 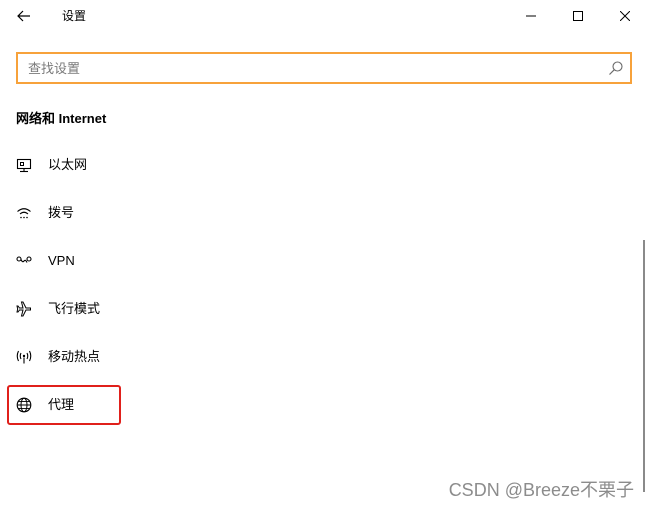 What do you see at coordinates (313, 68) in the screenshot?
I see `search-input` at bounding box center [313, 68].